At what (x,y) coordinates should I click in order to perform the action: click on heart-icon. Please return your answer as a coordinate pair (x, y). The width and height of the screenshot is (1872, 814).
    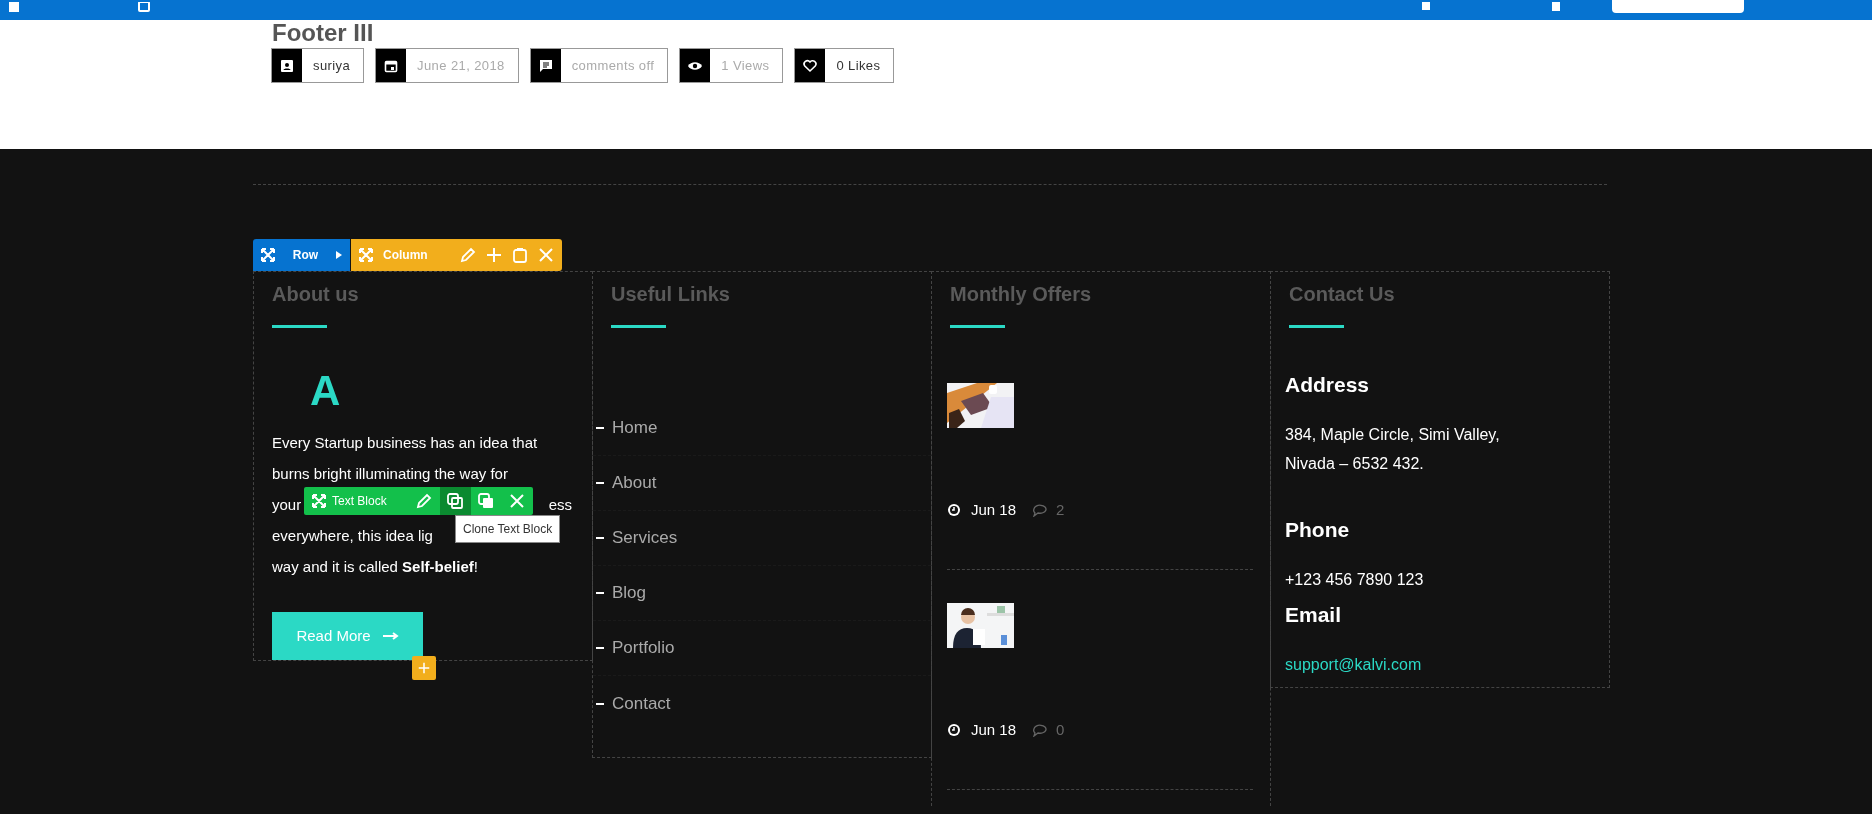
    Looking at the image, I should click on (810, 65).